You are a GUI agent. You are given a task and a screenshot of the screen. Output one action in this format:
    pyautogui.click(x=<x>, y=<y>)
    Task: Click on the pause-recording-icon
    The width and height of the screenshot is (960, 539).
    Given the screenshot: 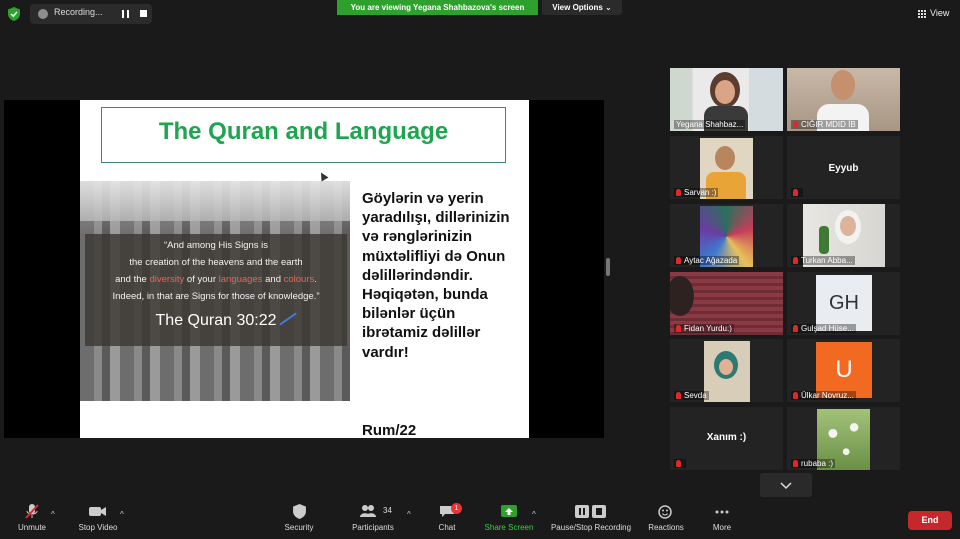 What is the action you would take?
    pyautogui.click(x=125, y=14)
    